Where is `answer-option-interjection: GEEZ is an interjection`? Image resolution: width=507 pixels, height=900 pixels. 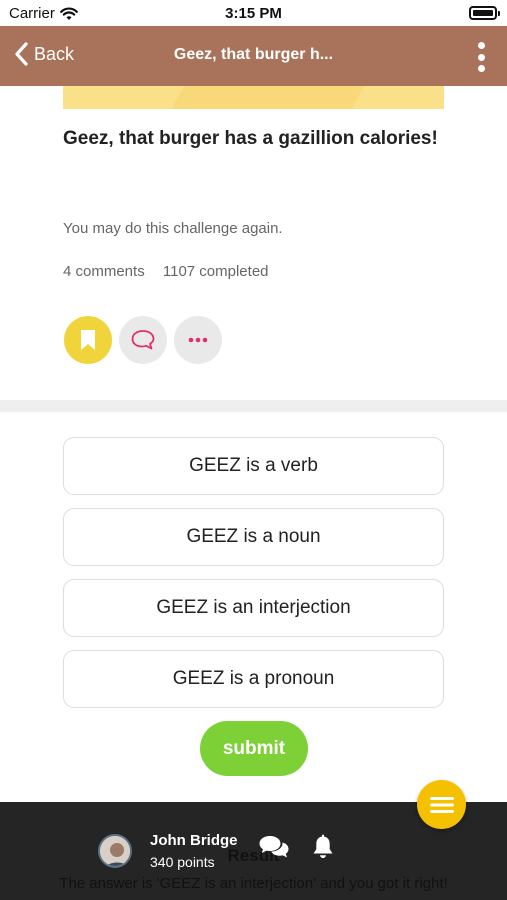
answer-option-interjection: GEEZ is an interjection is located at coordinates (253, 608).